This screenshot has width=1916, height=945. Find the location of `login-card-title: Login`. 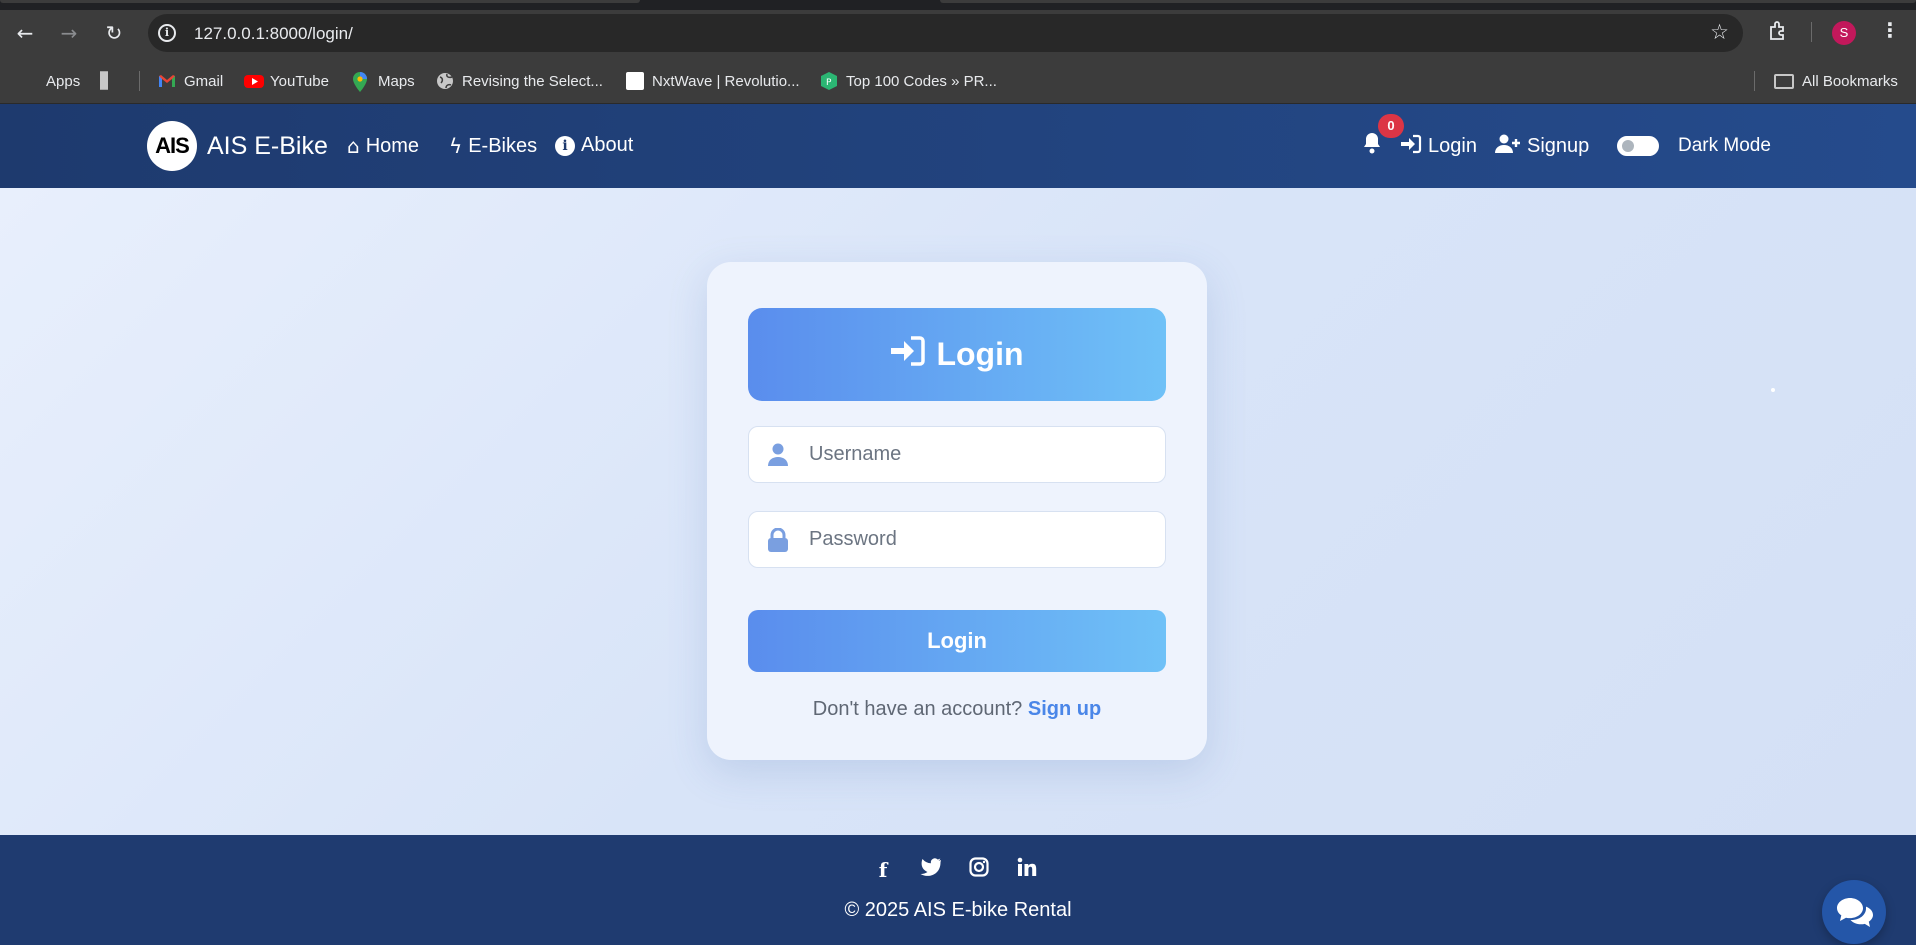

login-card-title: Login is located at coordinates (980, 354).